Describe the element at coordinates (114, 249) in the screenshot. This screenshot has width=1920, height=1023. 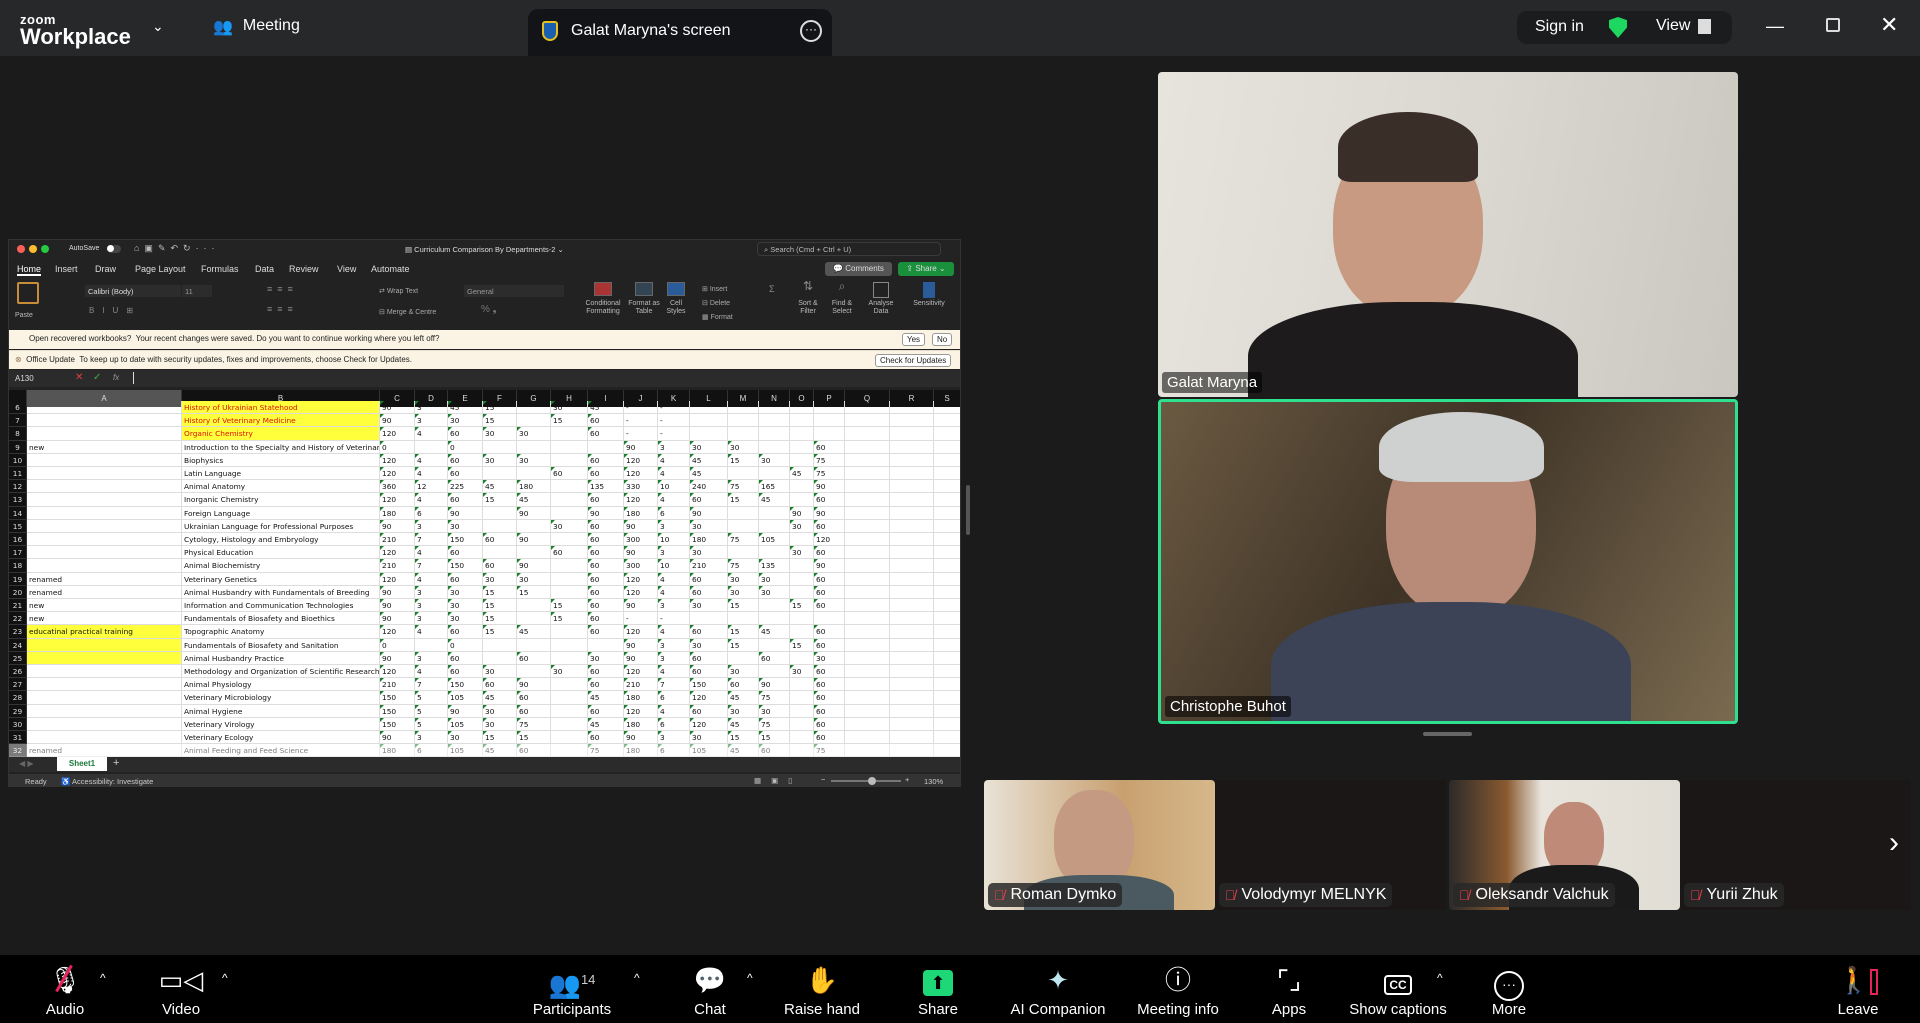
I see `autosave-toggle` at that location.